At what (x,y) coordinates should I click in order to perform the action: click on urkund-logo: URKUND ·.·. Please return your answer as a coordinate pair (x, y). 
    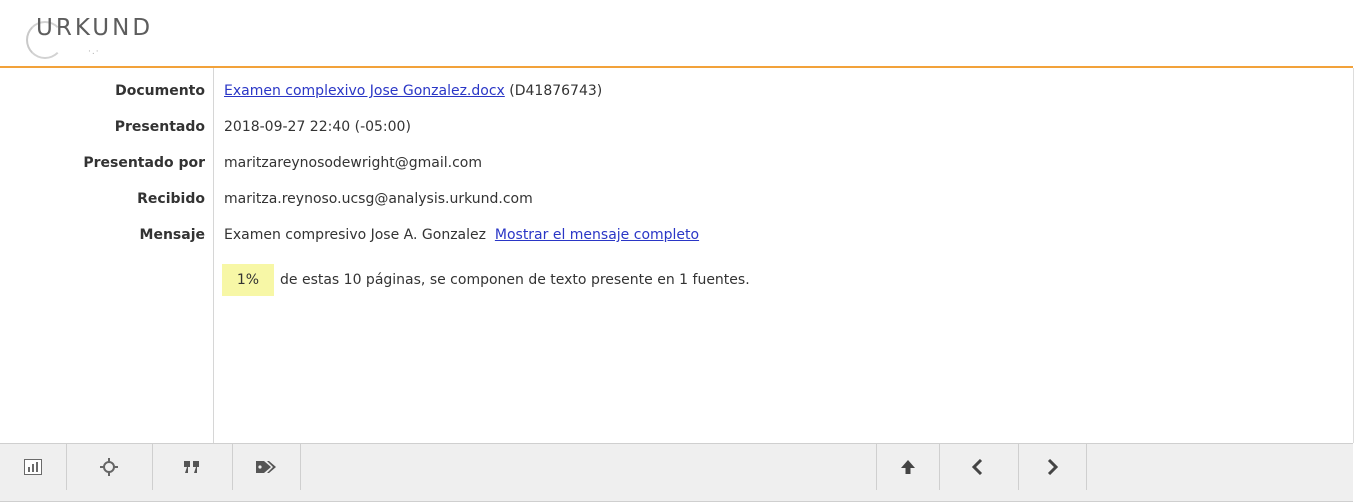
    Looking at the image, I should click on (136, 37).